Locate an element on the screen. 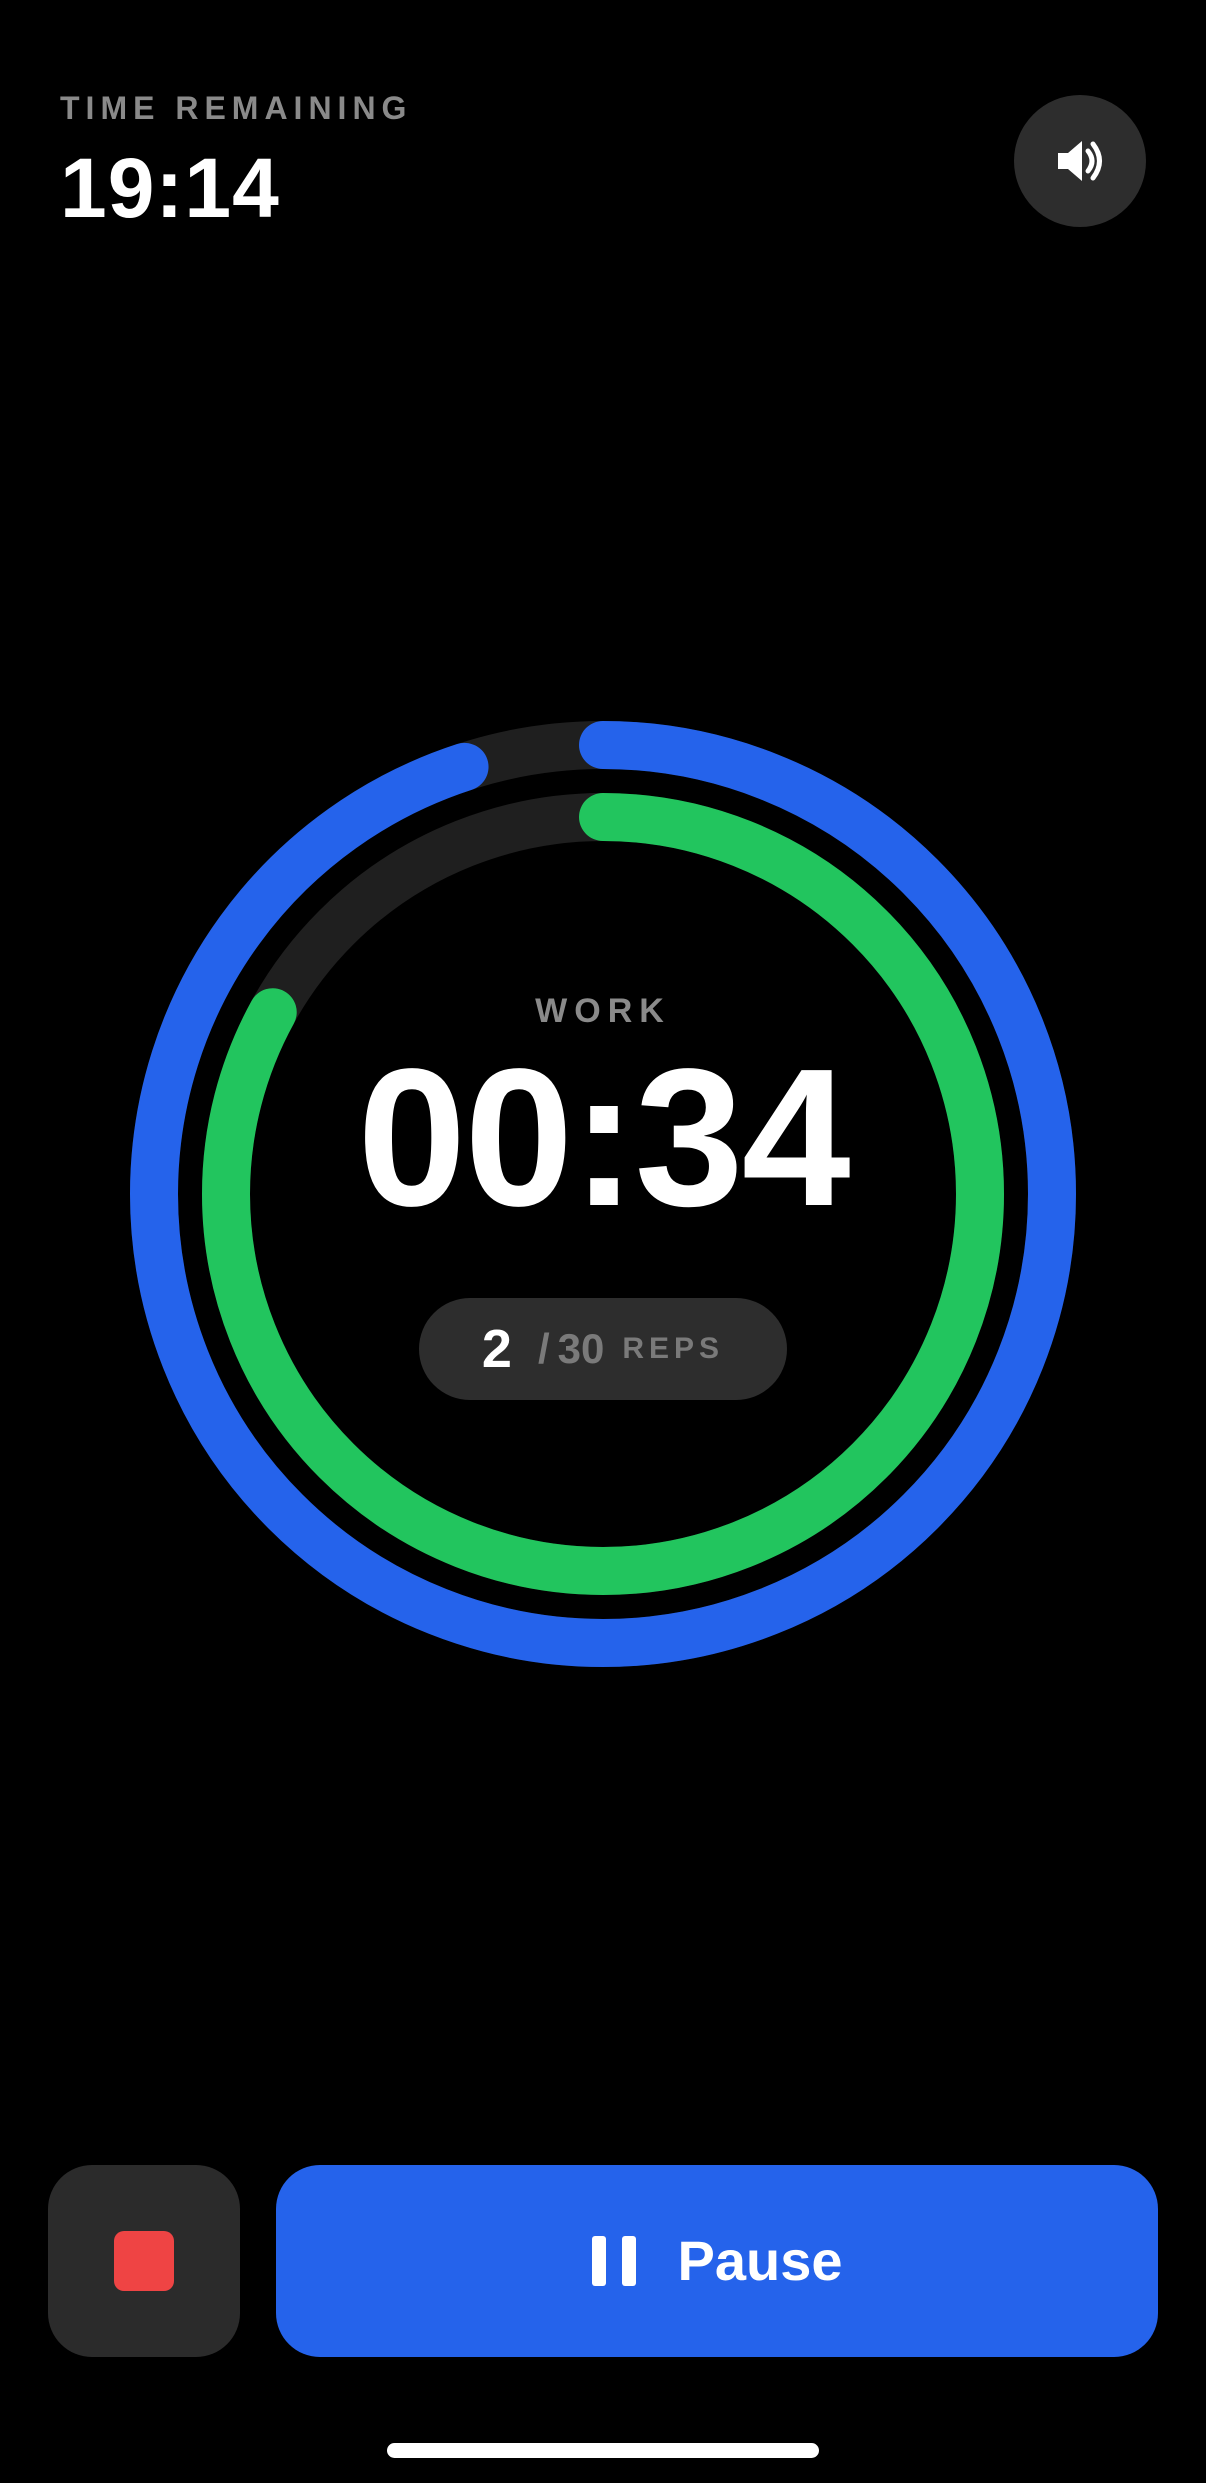 The image size is (1206, 2483). reps-counter: 2 / 30 REPS is located at coordinates (603, 1349).